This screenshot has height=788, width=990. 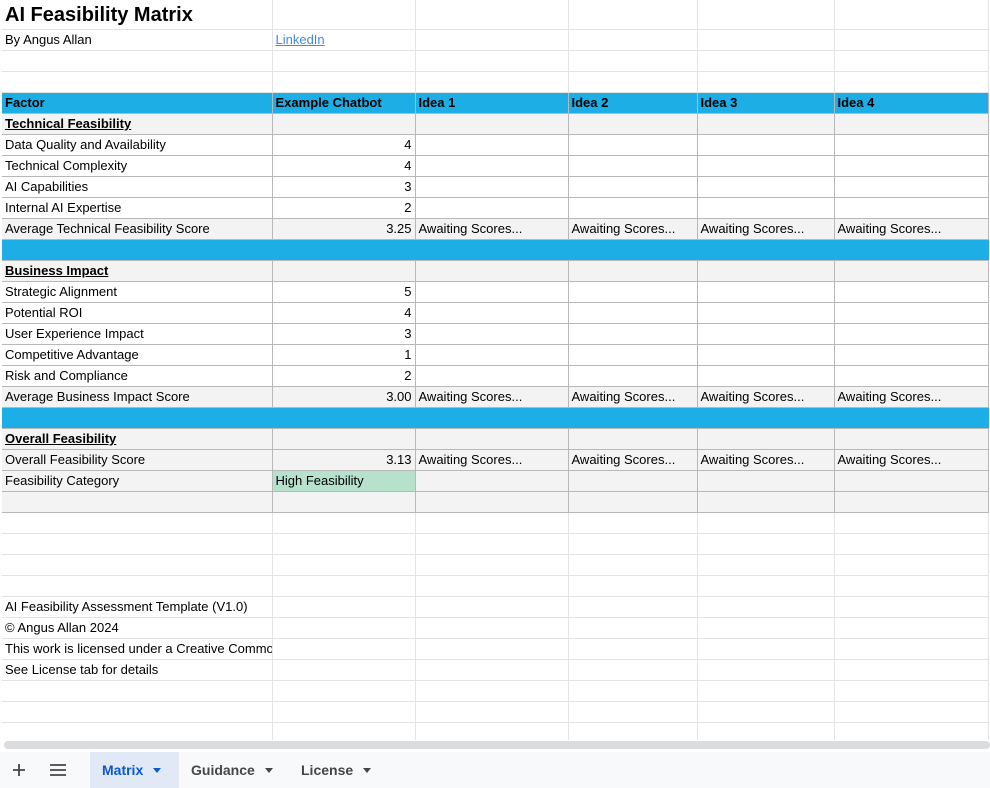 What do you see at coordinates (19, 770) in the screenshot?
I see `plus-icon` at bounding box center [19, 770].